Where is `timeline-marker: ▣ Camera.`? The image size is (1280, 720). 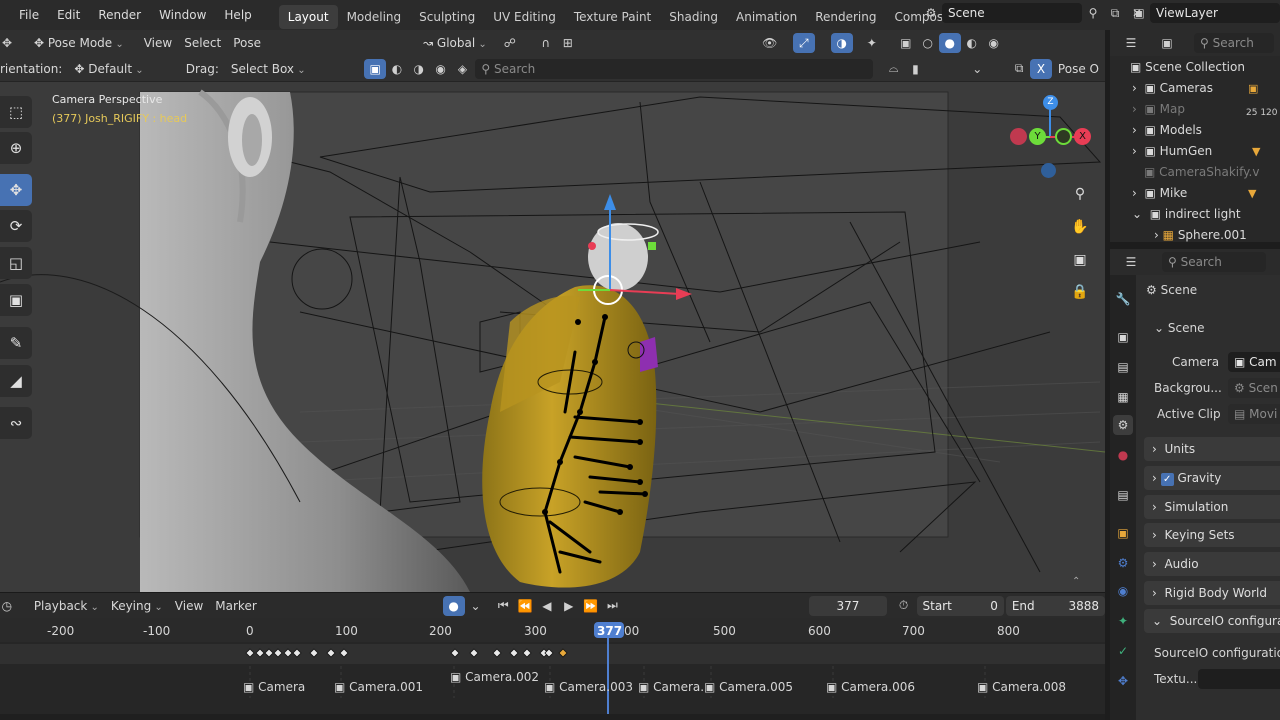
timeline-marker: ▣ Camera. is located at coordinates (671, 687).